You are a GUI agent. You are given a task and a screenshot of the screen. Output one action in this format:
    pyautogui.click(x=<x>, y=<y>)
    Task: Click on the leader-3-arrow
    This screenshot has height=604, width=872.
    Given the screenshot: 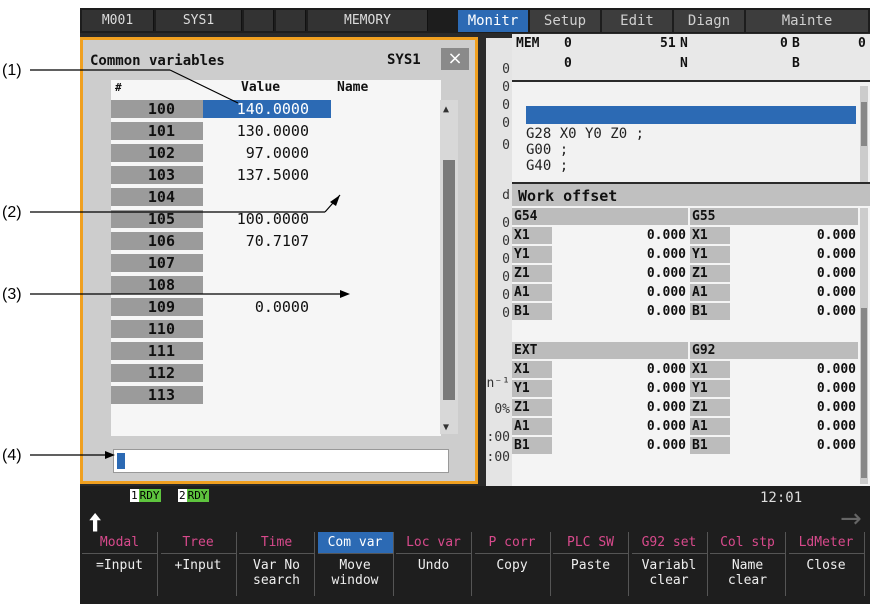 What is the action you would take?
    pyautogui.click(x=345, y=294)
    